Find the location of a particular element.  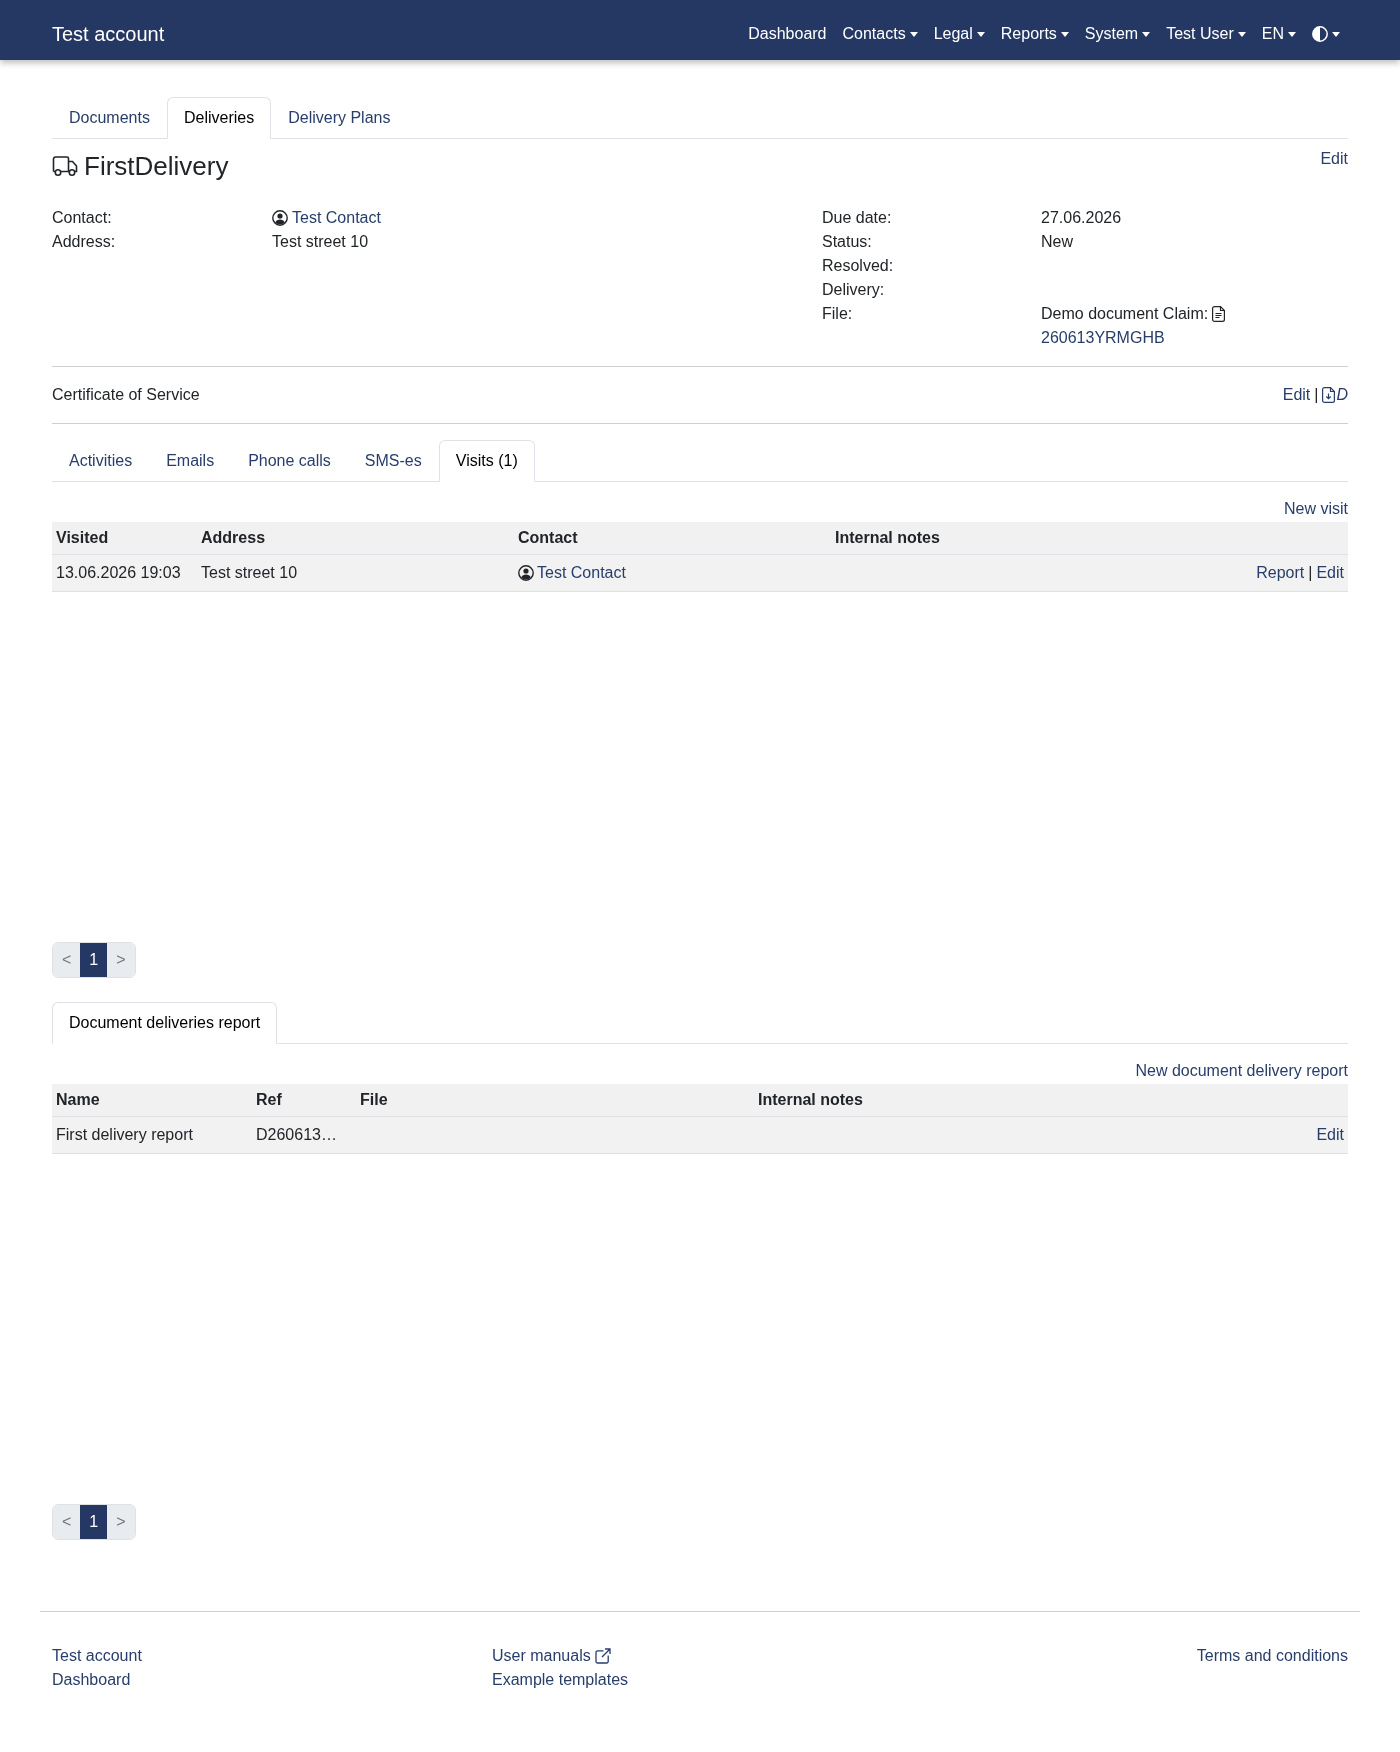

column-header: Ref is located at coordinates (269, 1100).